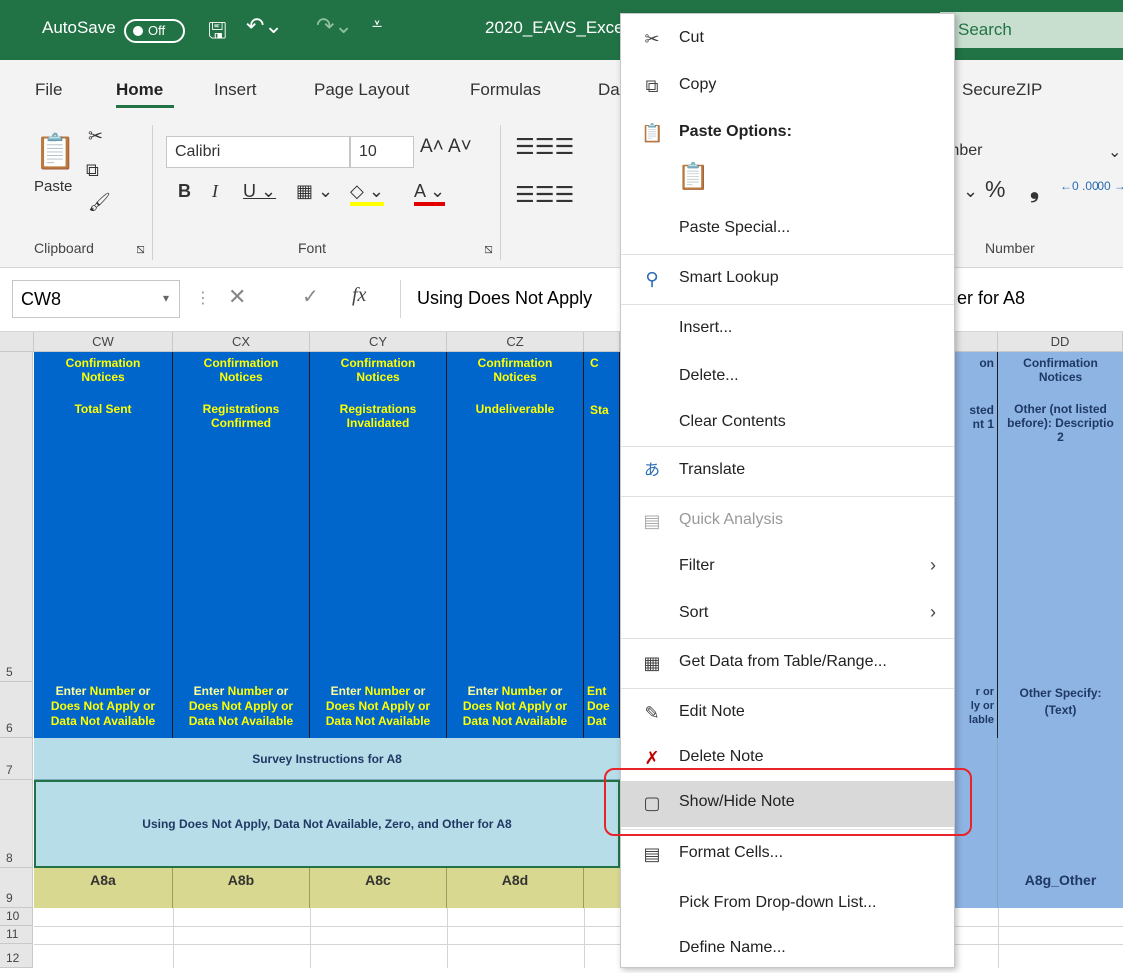 This screenshot has width=1123, height=973. Describe the element at coordinates (787, 615) in the screenshot. I see `menu-item-sort: Sort ›` at that location.